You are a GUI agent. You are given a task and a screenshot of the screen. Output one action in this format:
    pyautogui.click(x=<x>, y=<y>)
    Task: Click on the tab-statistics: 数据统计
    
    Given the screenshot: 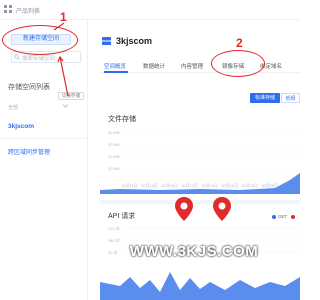 What is the action you would take?
    pyautogui.click(x=154, y=66)
    